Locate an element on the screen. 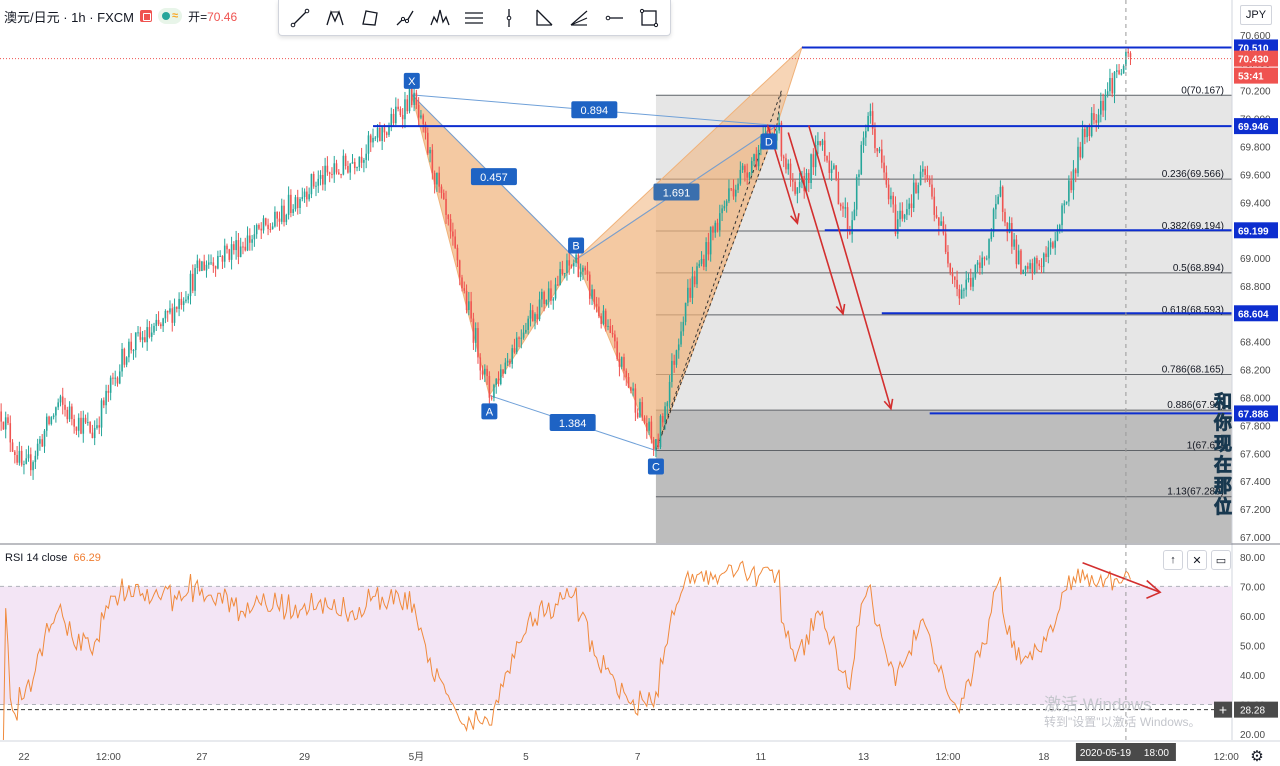 Image resolution: width=1280 pixels, height=766 pixels. head-shoulders-tool is located at coordinates (440, 18).